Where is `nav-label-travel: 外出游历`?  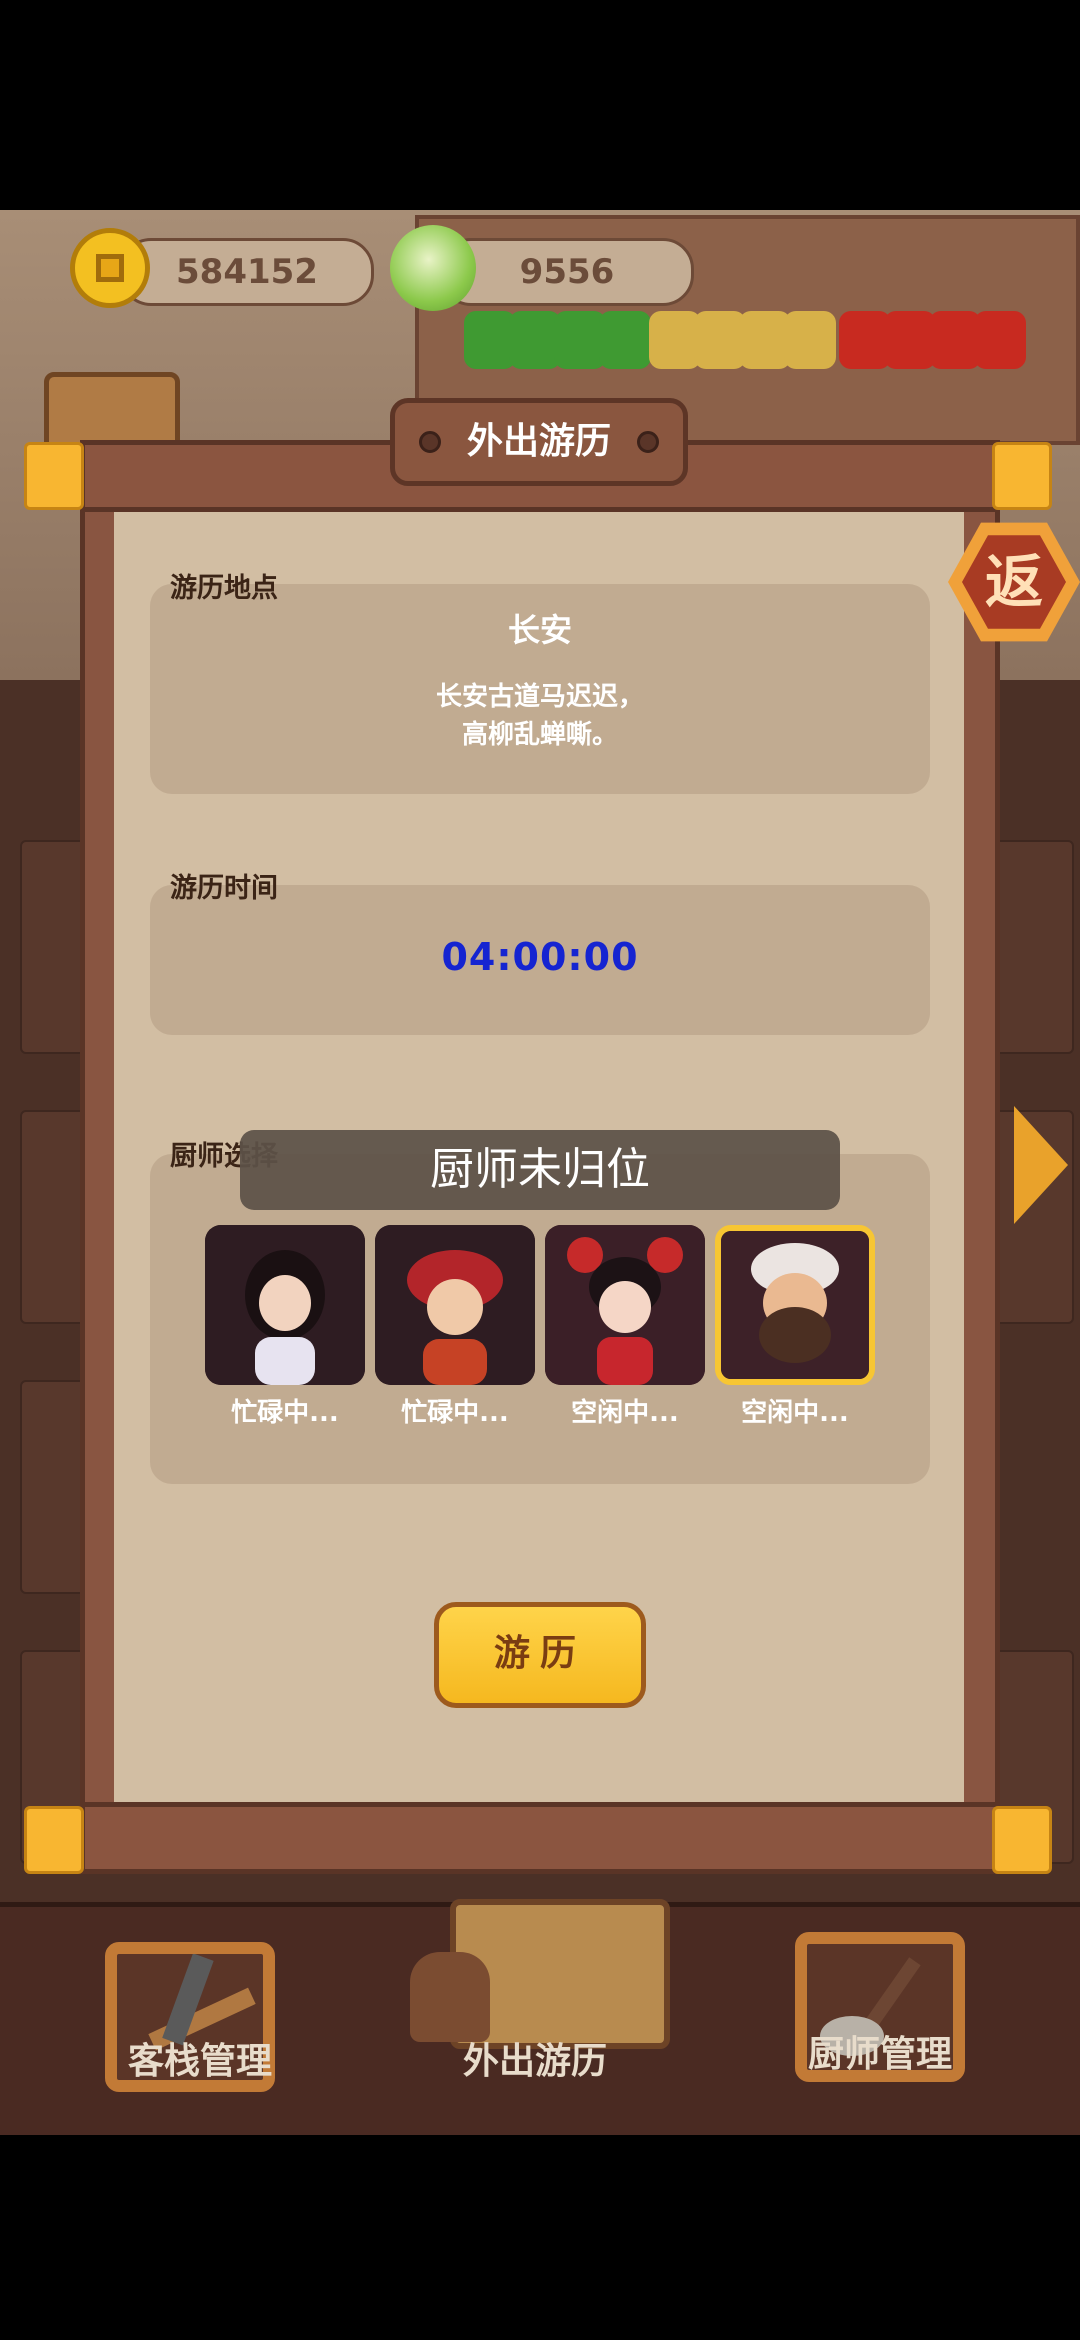 nav-label-travel: 外出游历 is located at coordinates (535, 2058).